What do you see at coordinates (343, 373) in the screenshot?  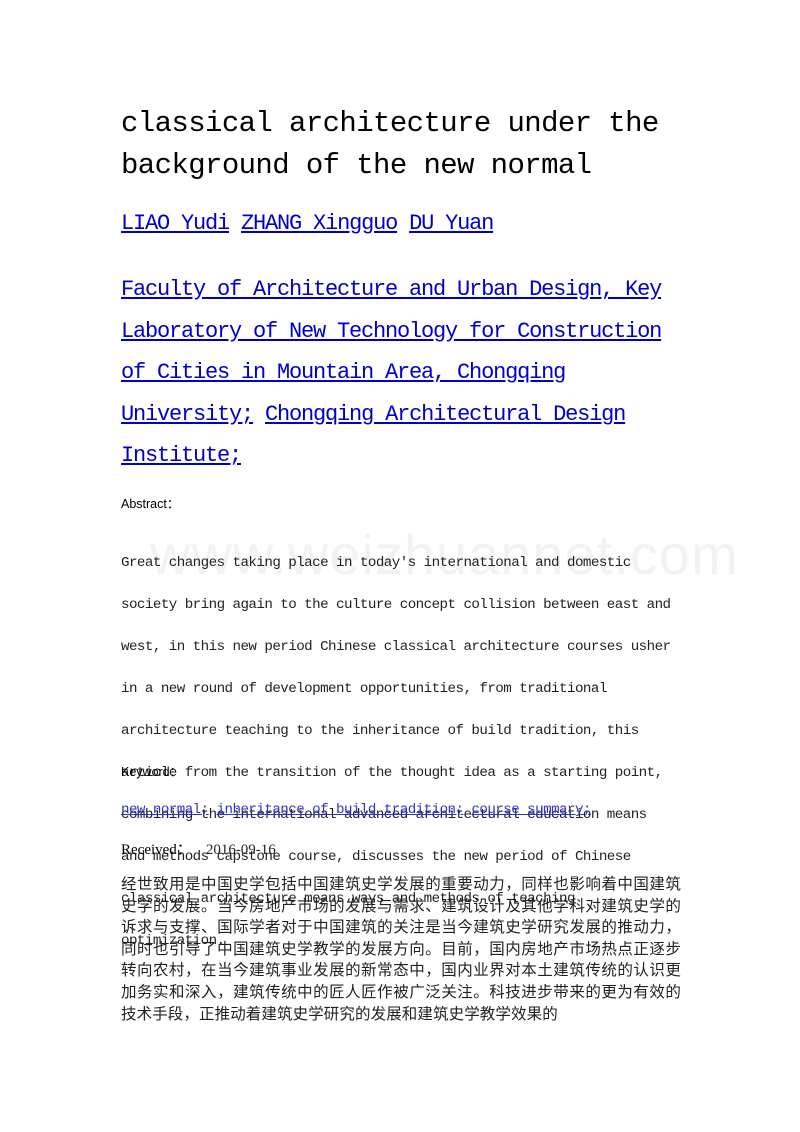 I see `affiliation-line: of Cities in Mountain Area, Chongqing` at bounding box center [343, 373].